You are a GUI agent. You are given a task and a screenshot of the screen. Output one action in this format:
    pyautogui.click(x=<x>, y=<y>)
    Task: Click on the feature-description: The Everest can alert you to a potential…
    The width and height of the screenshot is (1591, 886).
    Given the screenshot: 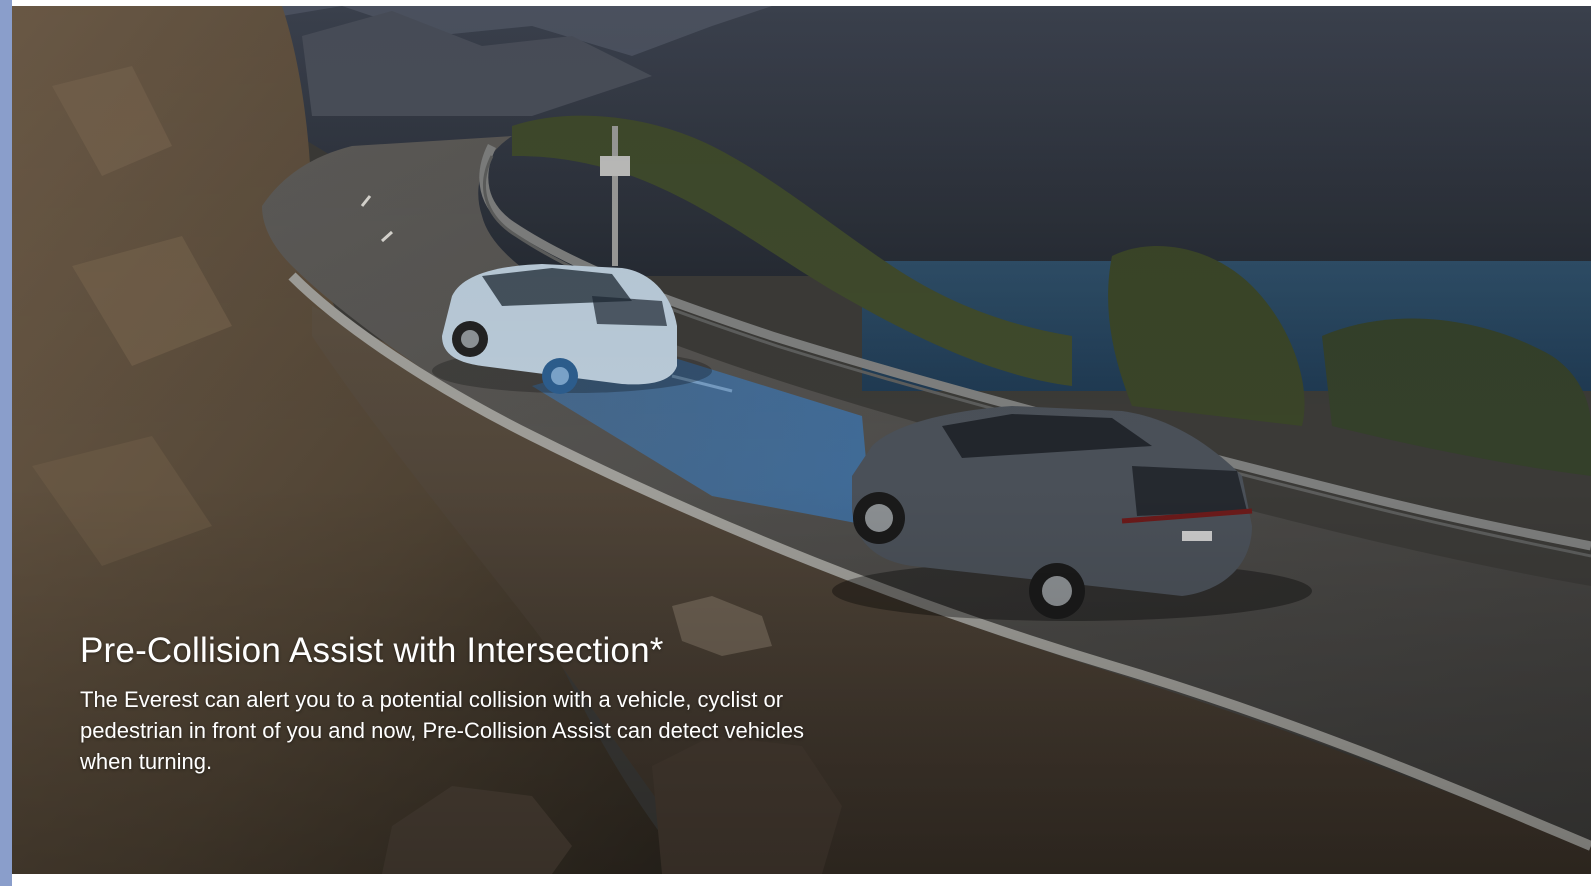 What is the action you would take?
    pyautogui.click(x=442, y=730)
    